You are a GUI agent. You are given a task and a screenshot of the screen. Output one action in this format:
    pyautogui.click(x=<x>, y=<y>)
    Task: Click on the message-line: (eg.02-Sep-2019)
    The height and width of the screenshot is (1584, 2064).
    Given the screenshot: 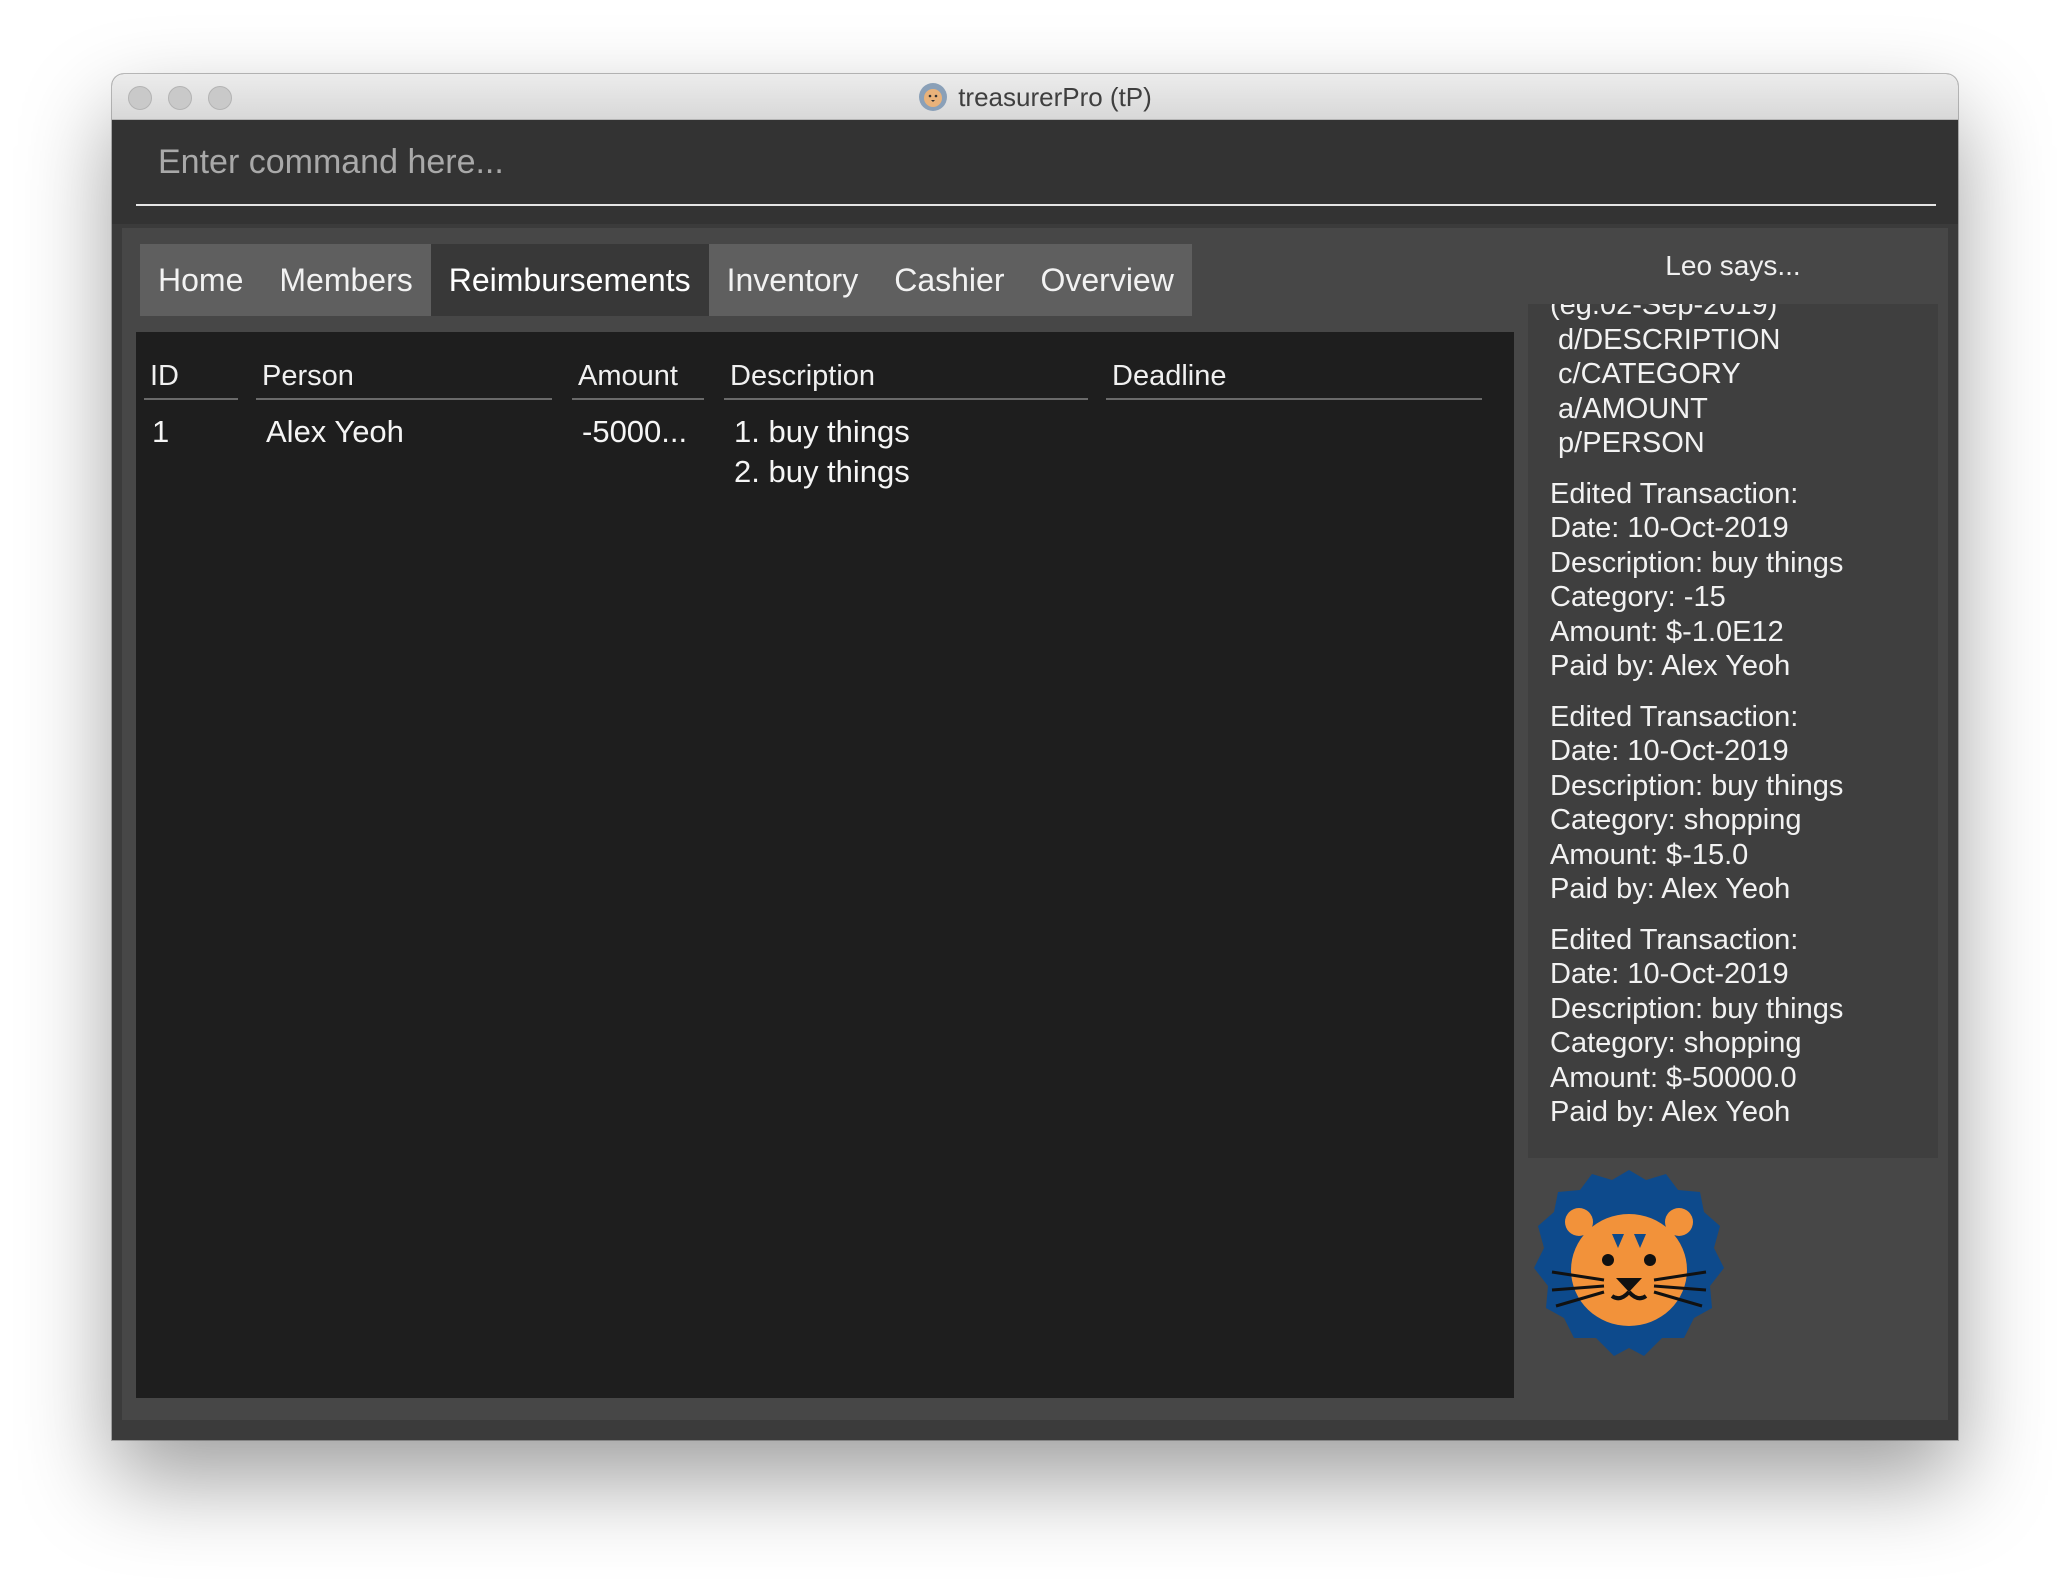 What is the action you would take?
    pyautogui.click(x=1664, y=312)
    